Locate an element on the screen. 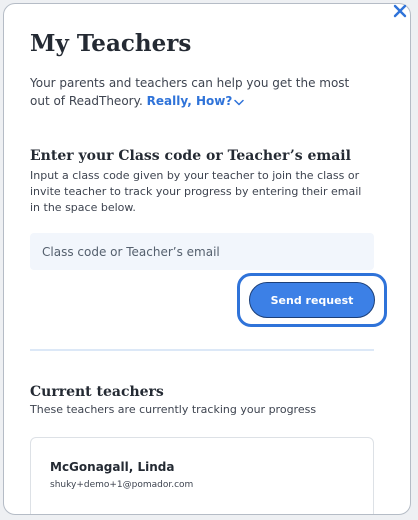  dialog-title: My Teachers is located at coordinates (111, 43).